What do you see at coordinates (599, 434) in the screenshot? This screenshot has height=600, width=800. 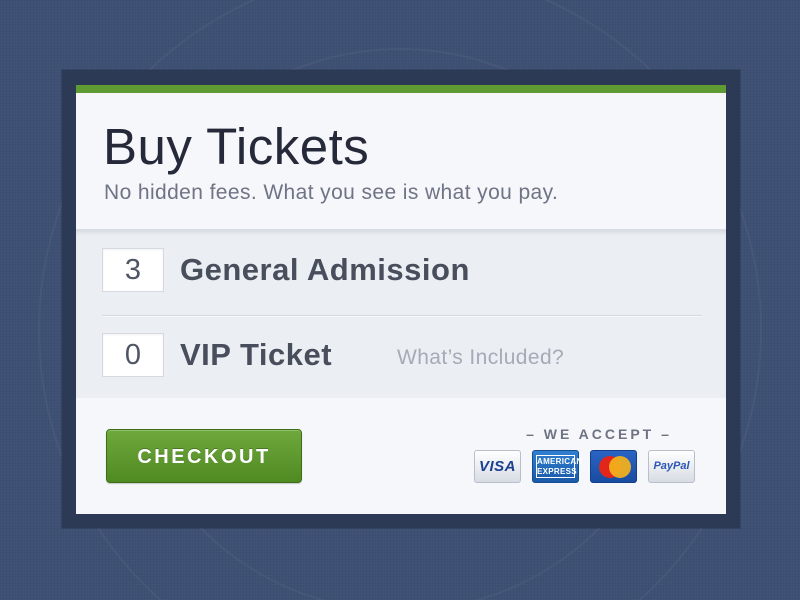 I see `we-accept-label: – WE ACCEPT –` at bounding box center [599, 434].